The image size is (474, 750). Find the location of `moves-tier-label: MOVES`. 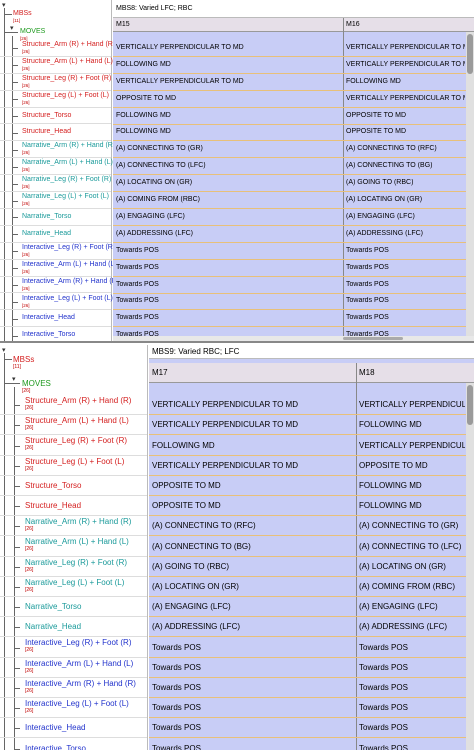

moves-tier-label: MOVES is located at coordinates (36, 383).